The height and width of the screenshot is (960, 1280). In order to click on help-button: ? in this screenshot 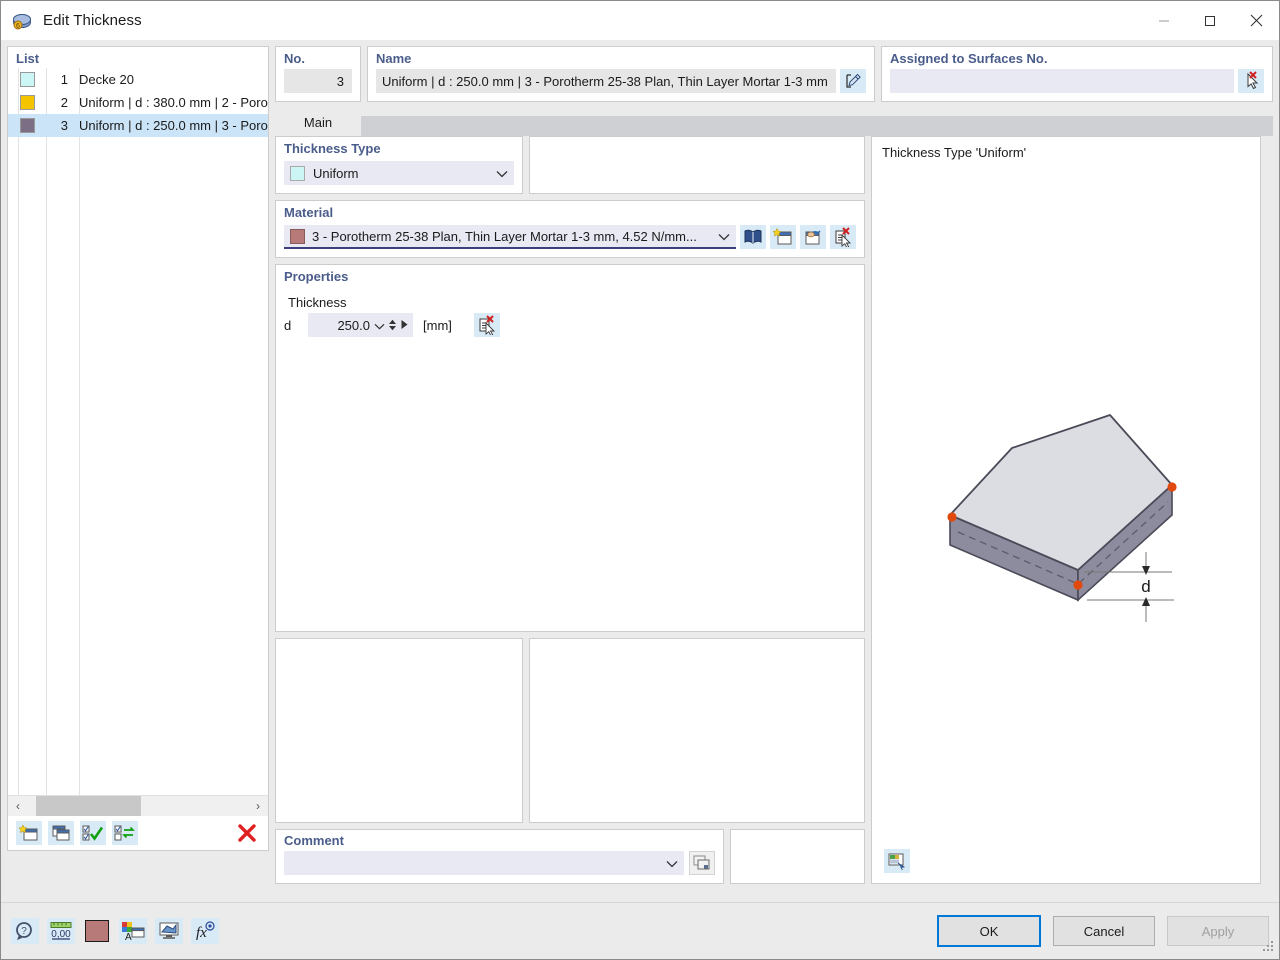, I will do `click(25, 931)`.